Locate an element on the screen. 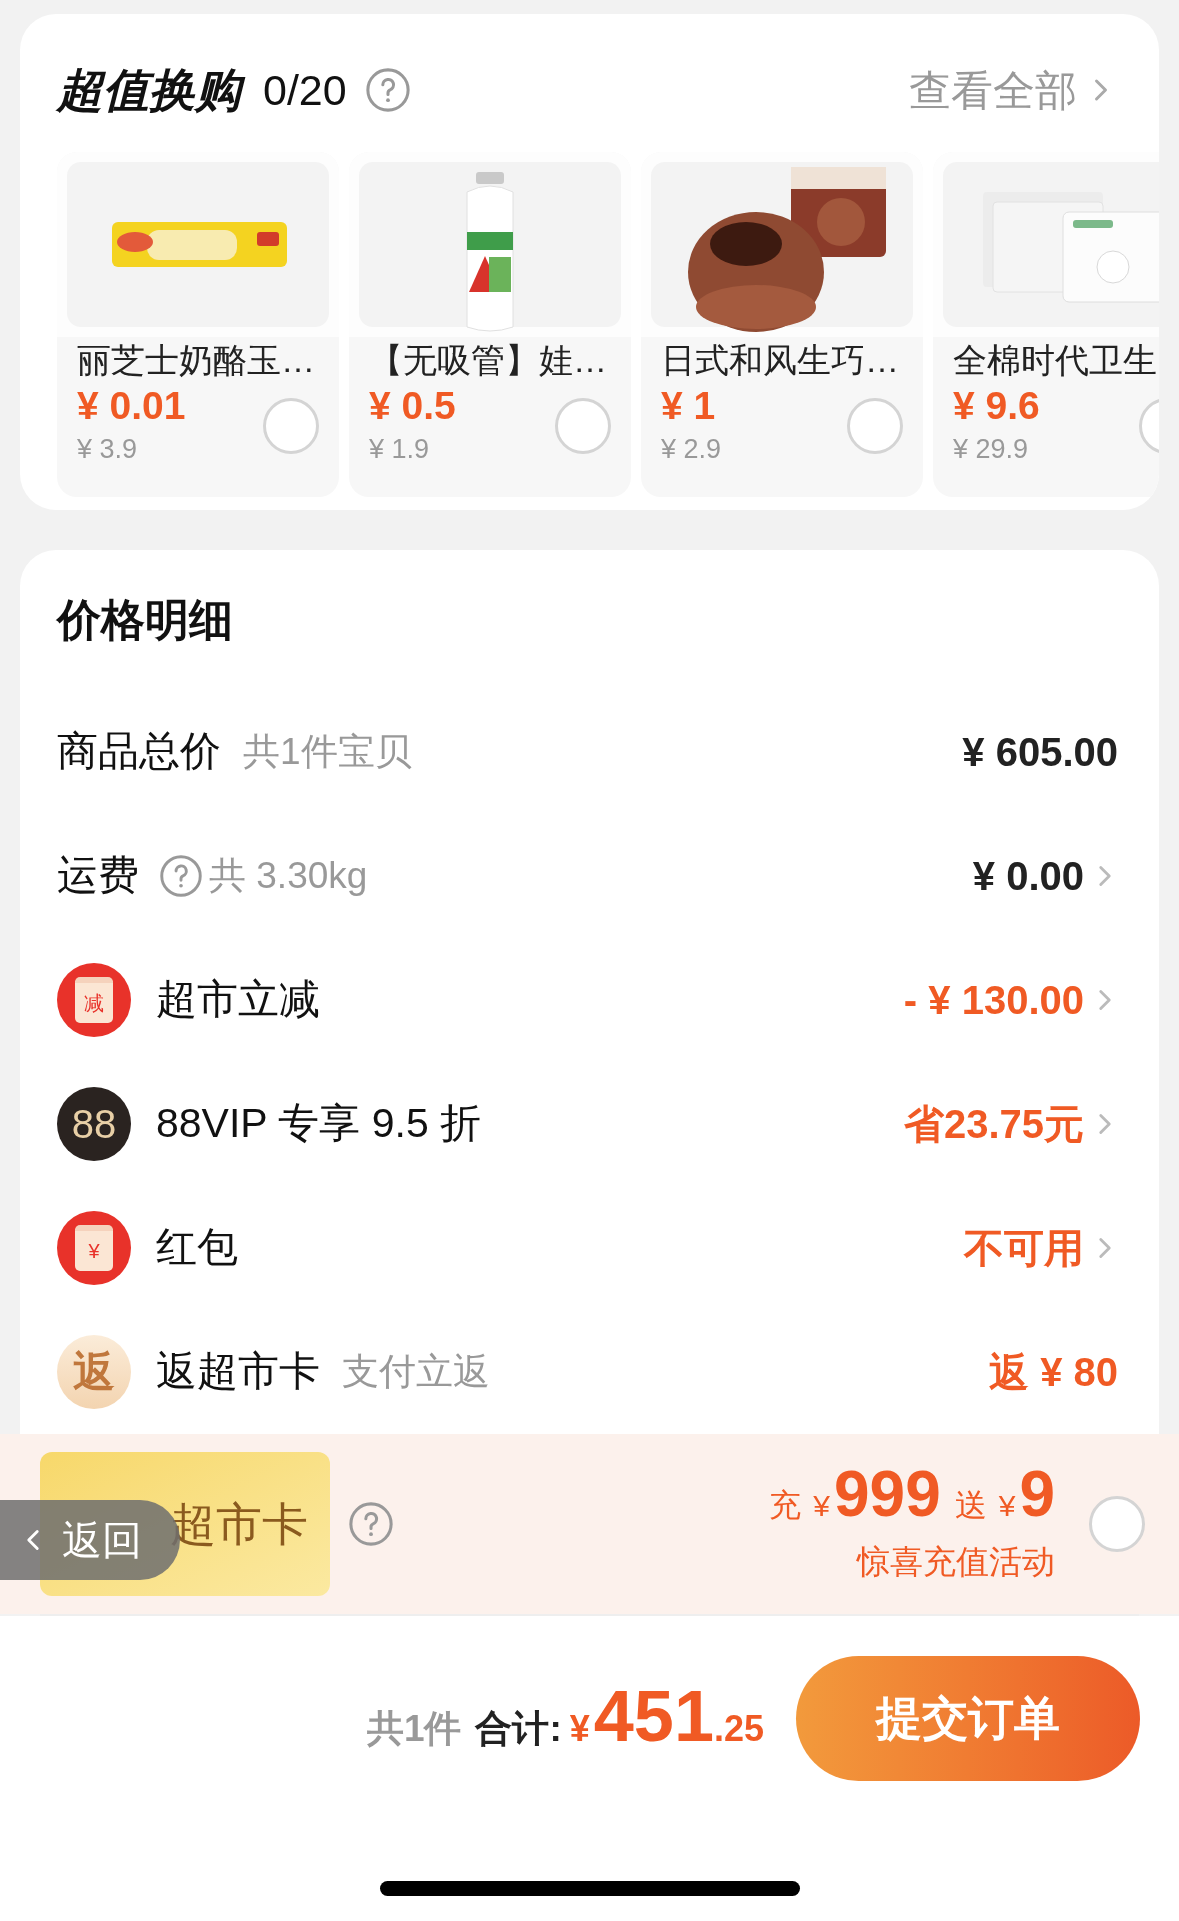 The image size is (1179, 1921). row-value: 不可用 is located at coordinates (1024, 1248).